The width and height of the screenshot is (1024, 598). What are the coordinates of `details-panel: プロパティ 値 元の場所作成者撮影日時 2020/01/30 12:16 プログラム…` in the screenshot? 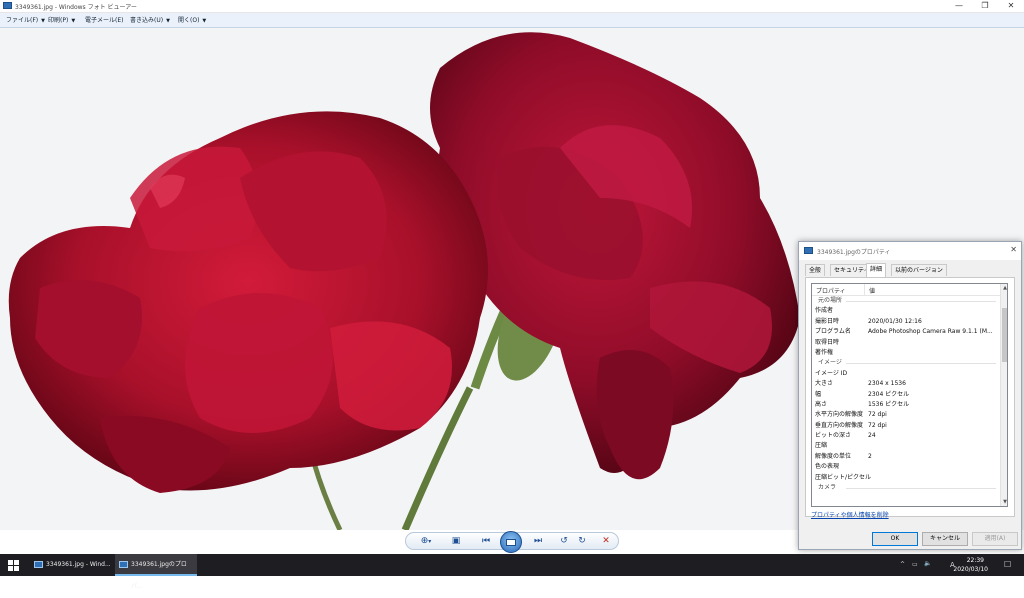 It's located at (910, 397).